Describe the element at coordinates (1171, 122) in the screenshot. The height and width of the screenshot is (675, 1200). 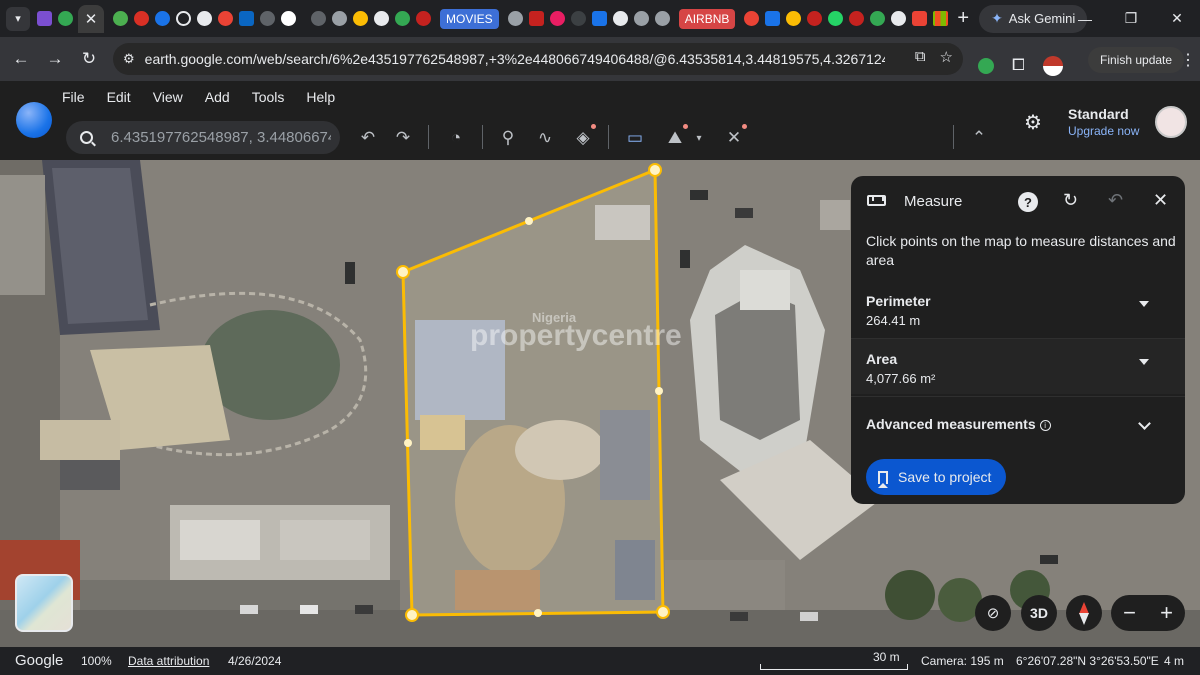
I see `account-avatar` at that location.